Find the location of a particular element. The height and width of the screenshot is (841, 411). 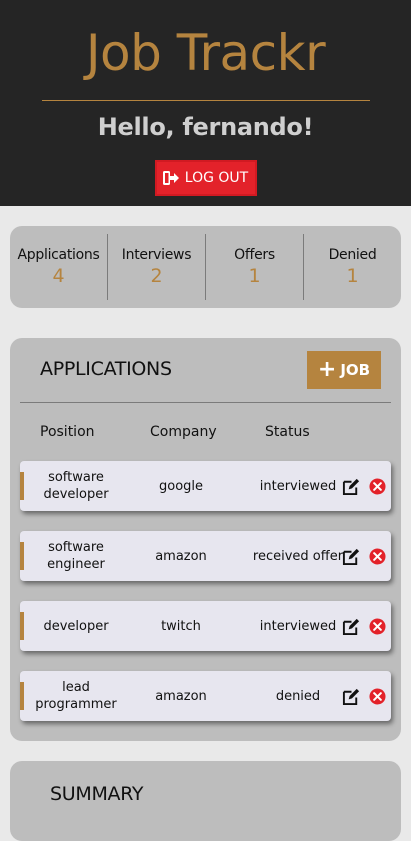

row-position: developer is located at coordinates (76, 626).